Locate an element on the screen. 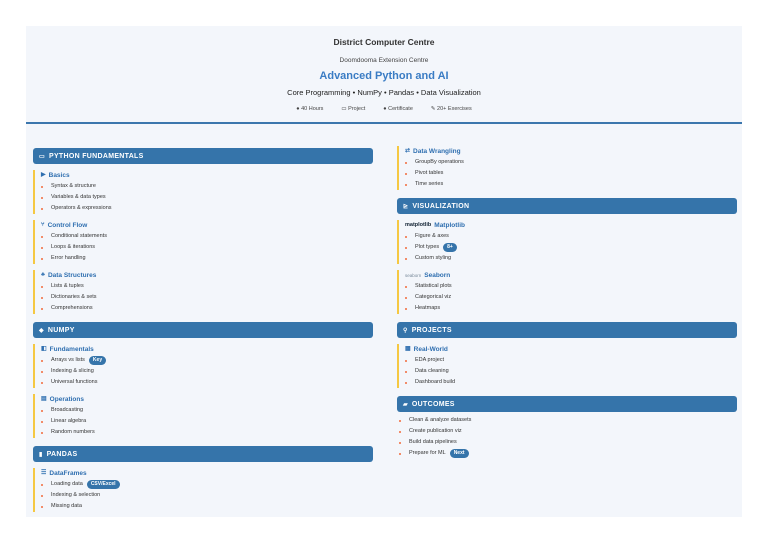  list-item: Time series is located at coordinates (571, 184).